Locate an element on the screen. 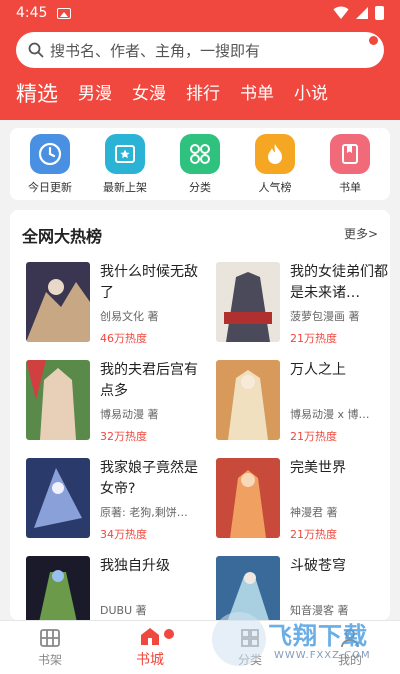 The width and height of the screenshot is (400, 674). nav-store: 书城 is located at coordinates (150, 647).